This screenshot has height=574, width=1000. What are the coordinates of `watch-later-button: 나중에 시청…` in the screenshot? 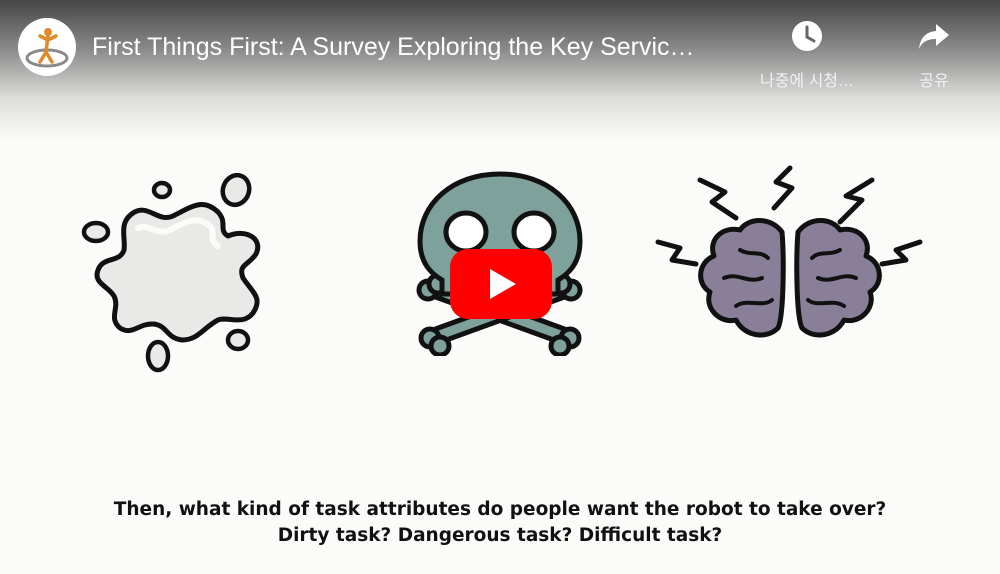 It's located at (807, 54).